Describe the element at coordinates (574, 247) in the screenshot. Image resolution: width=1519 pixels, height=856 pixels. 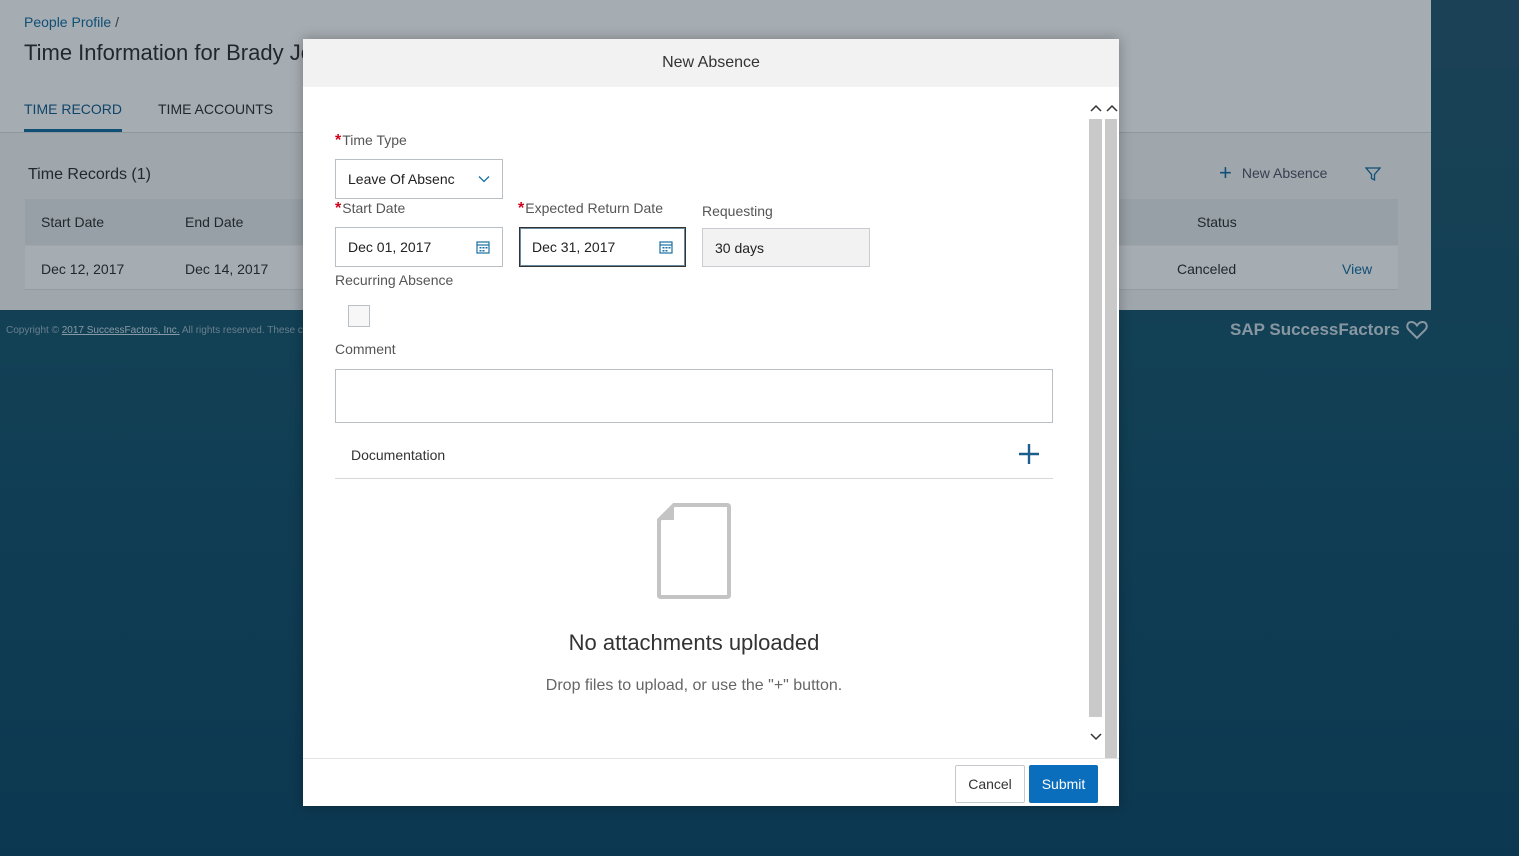
I see `return-date-value: Dec 31, 2017` at that location.